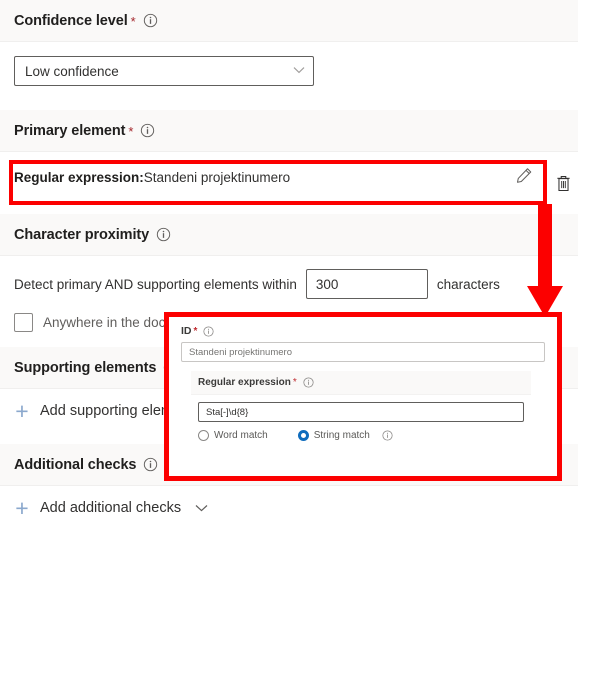  Describe the element at coordinates (341, 435) in the screenshot. I see `radio-string-match-label: String match` at that location.